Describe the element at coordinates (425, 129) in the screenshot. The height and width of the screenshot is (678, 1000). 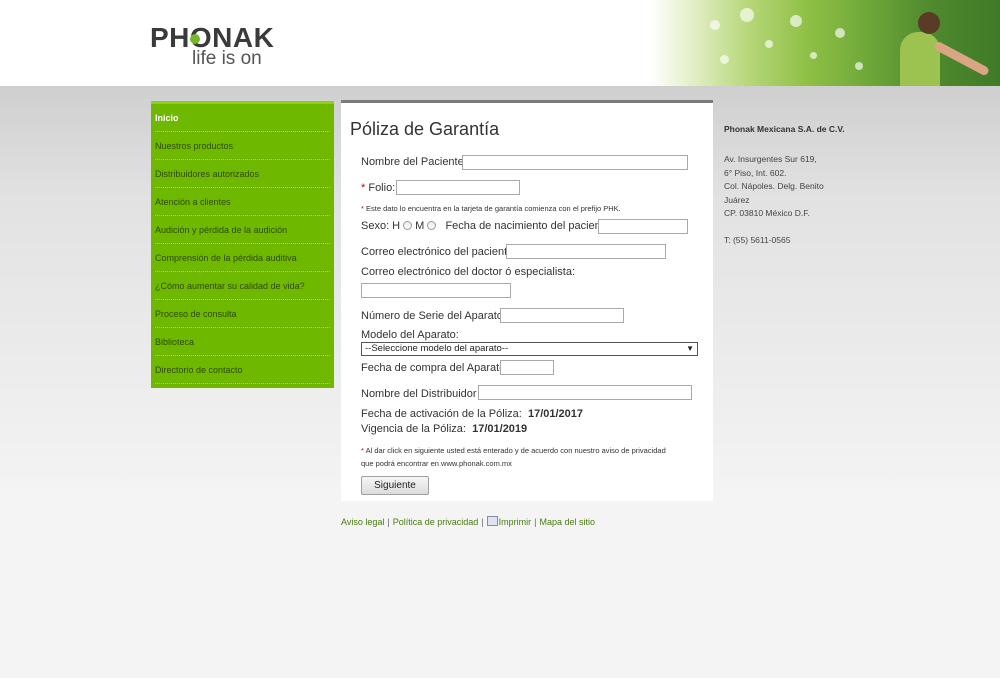
I see `page-title: Póliza de Garantía` at that location.